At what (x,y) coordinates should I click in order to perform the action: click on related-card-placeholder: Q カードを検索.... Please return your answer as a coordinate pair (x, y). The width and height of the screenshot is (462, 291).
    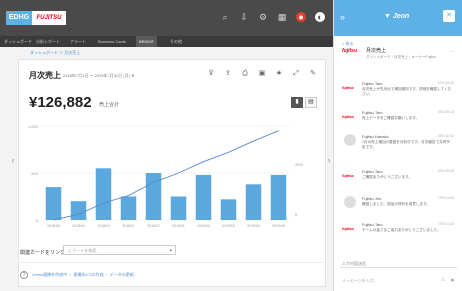
    Looking at the image, I should click on (84, 250).